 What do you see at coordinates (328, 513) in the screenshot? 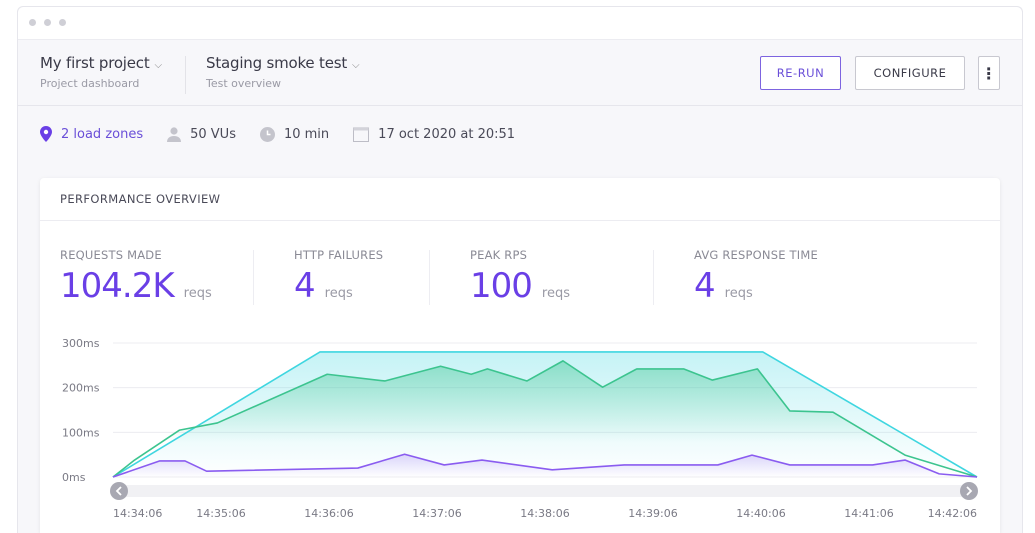
I see `x-tick-label: 14:36:06` at bounding box center [328, 513].